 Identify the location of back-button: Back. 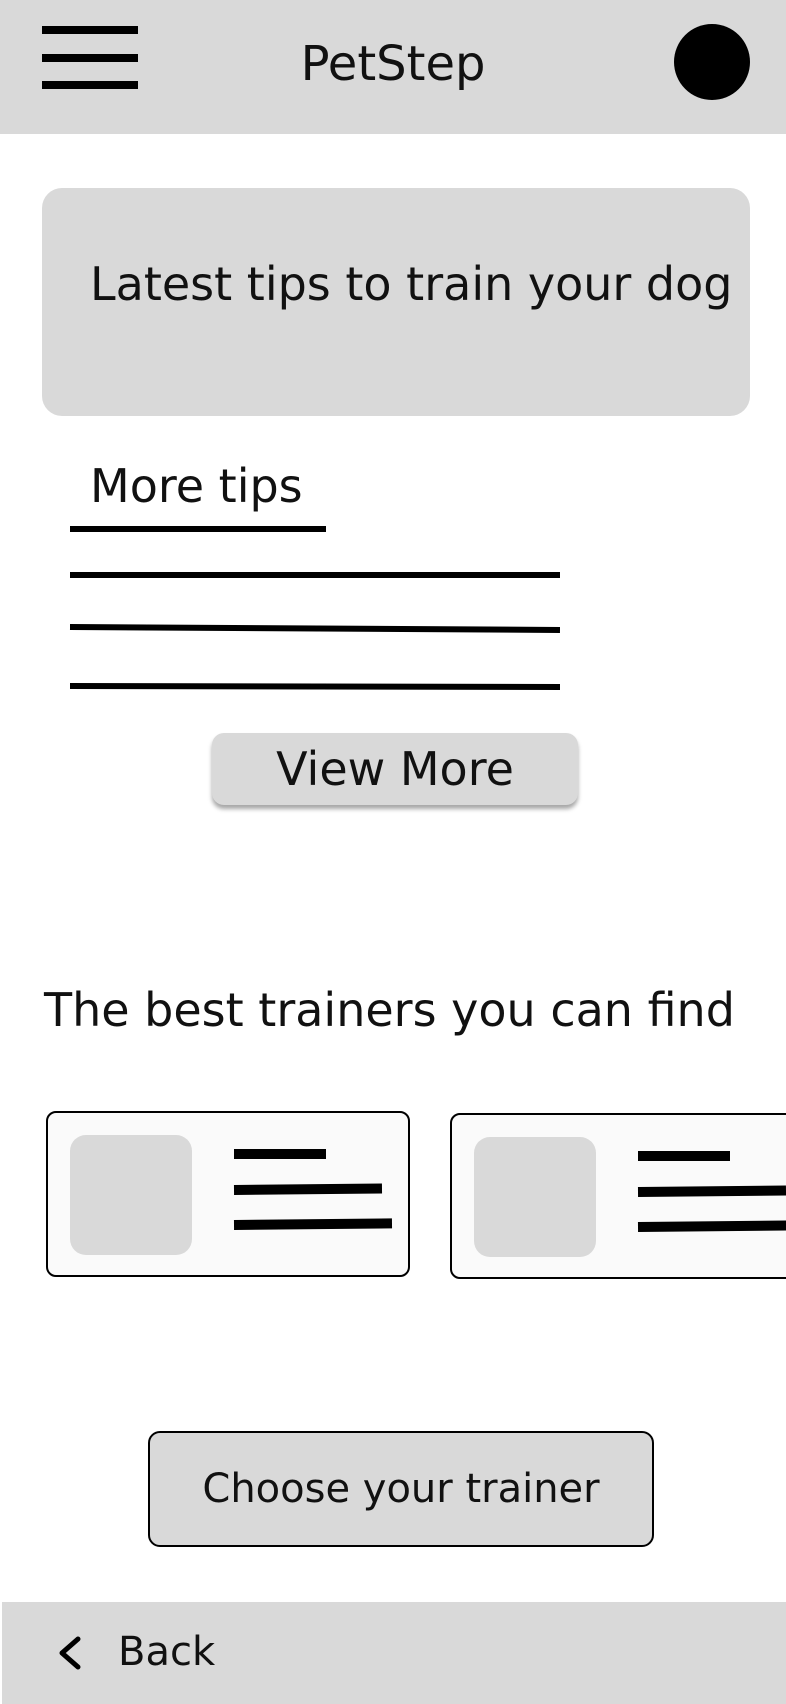
(146, 1652).